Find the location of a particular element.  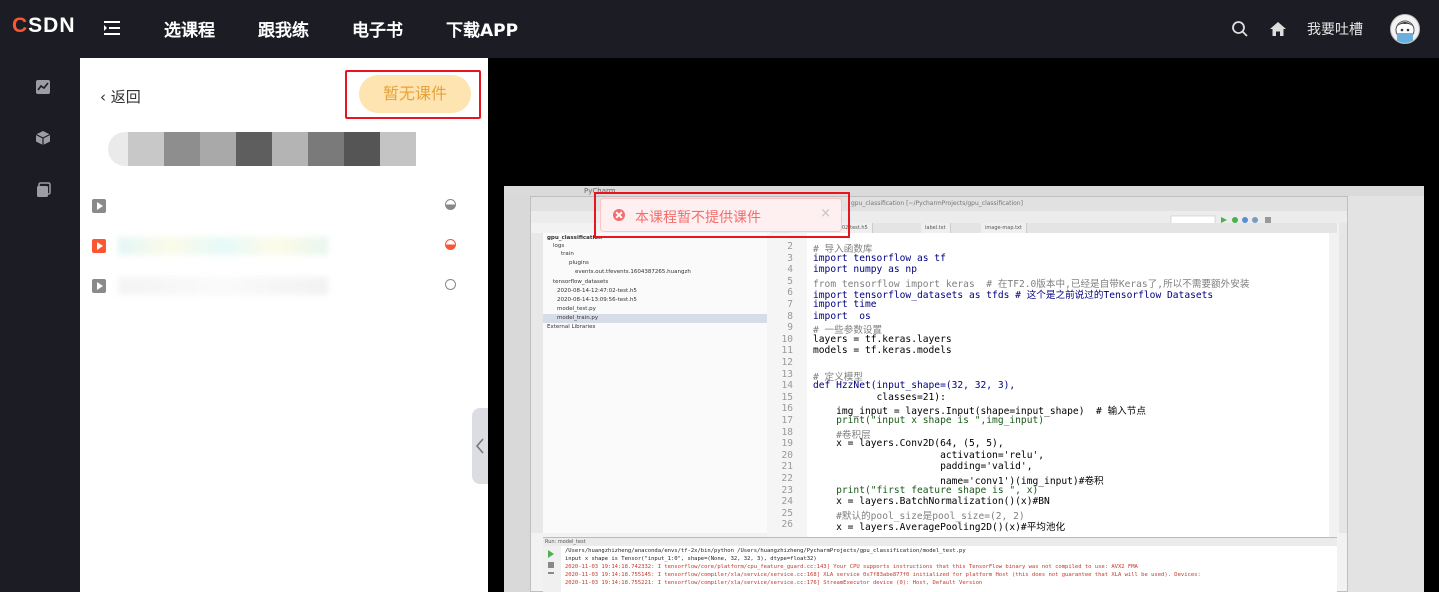

chart-icon is located at coordinates (43, 87).